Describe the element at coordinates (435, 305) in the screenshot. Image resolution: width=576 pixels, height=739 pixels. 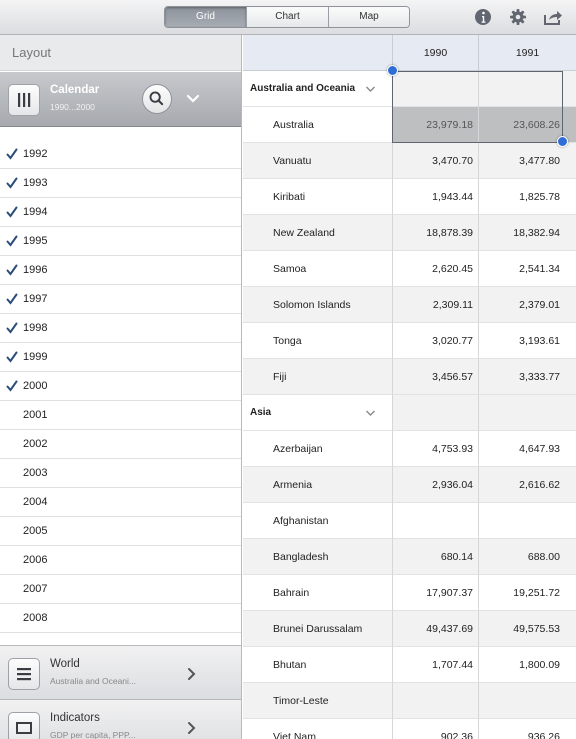
I see `cell-1990: 2,309.11` at that location.